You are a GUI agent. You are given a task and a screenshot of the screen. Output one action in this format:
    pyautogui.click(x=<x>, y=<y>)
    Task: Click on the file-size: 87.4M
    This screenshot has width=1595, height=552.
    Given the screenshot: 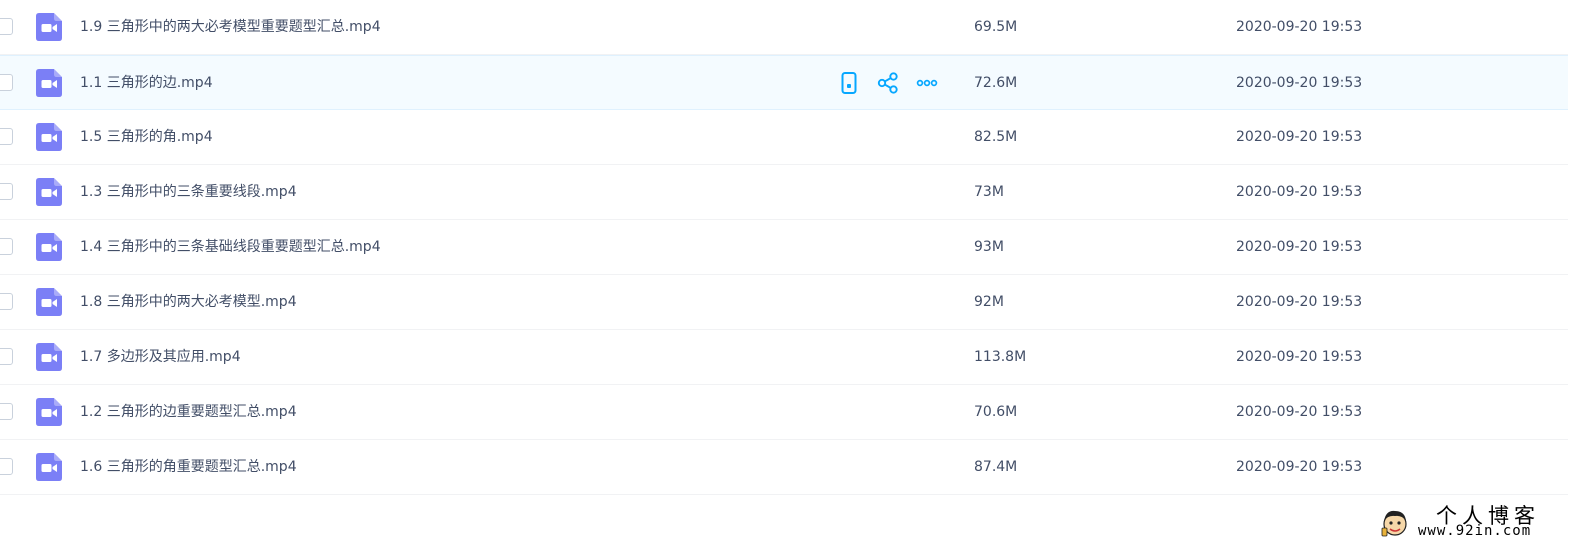 What is the action you would take?
    pyautogui.click(x=996, y=467)
    